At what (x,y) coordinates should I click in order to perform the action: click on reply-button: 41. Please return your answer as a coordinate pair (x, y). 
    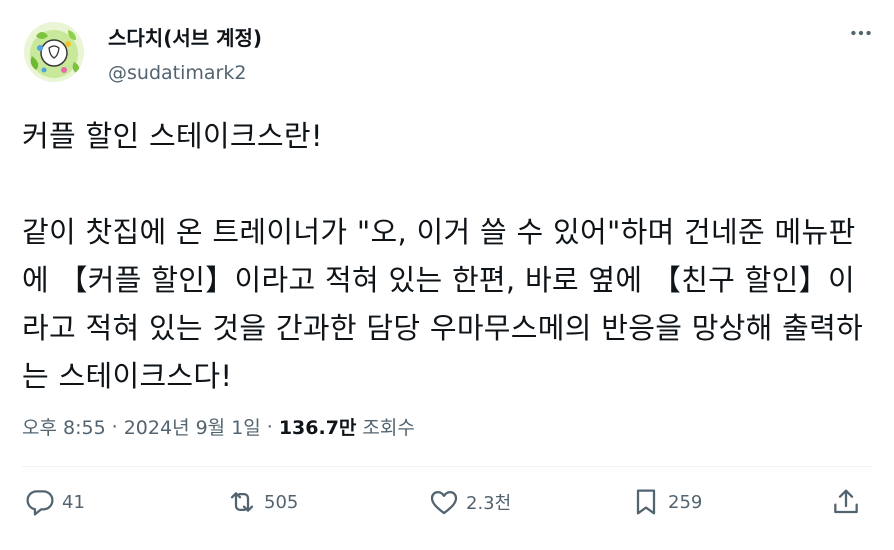
    Looking at the image, I should click on (54, 502).